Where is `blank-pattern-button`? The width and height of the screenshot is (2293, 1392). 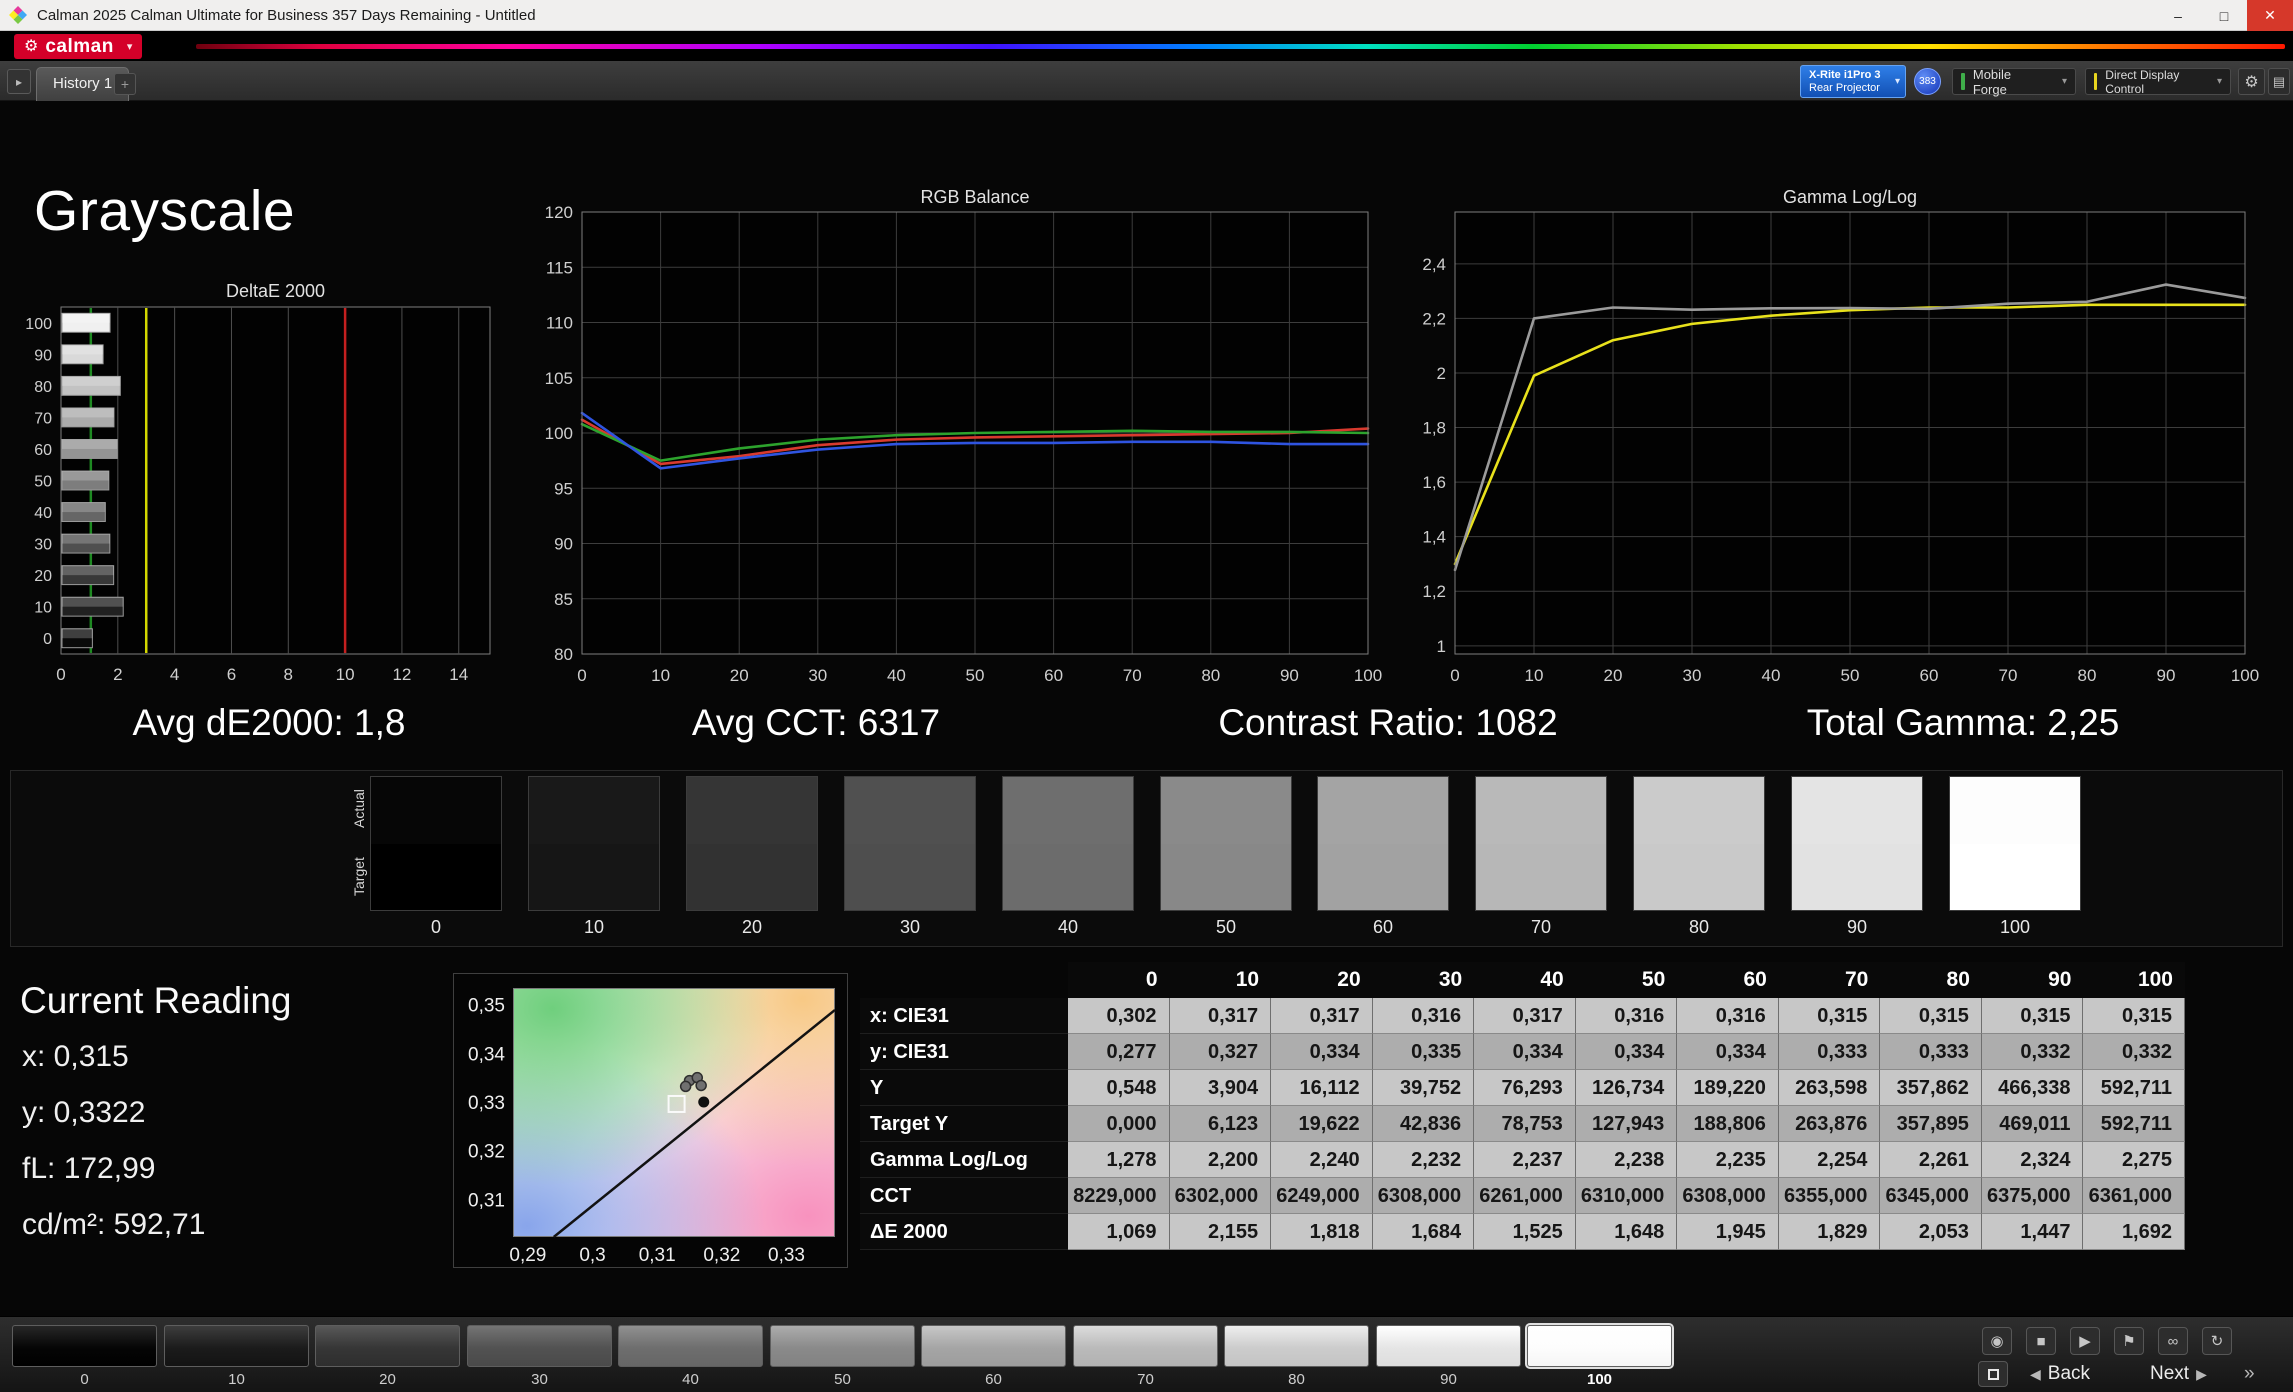
blank-pattern-button is located at coordinates (1993, 1374).